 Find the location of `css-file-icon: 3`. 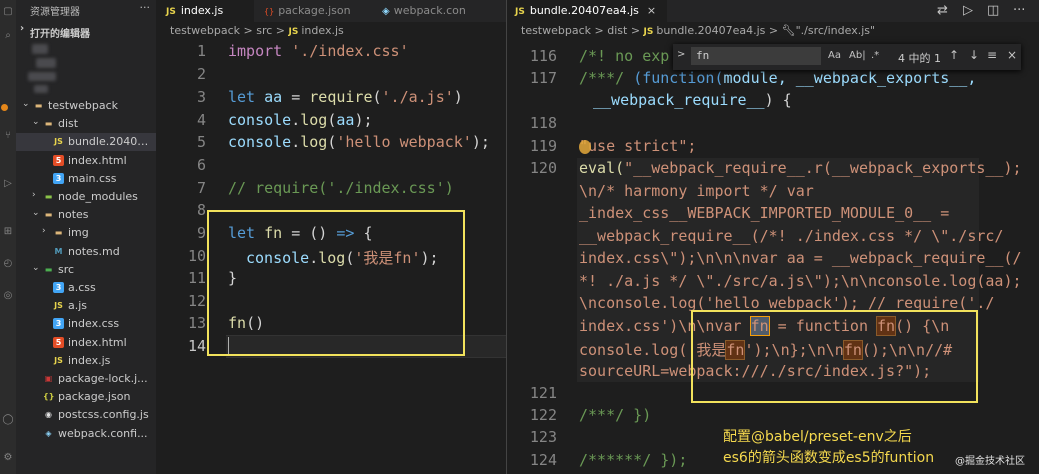

css-file-icon: 3 is located at coordinates (58, 287).